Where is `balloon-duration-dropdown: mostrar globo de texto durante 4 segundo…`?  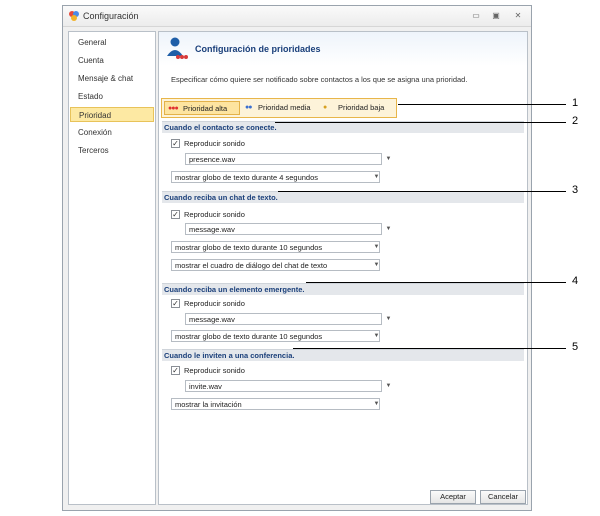 balloon-duration-dropdown: mostrar globo de texto durante 4 segundo… is located at coordinates (275, 177).